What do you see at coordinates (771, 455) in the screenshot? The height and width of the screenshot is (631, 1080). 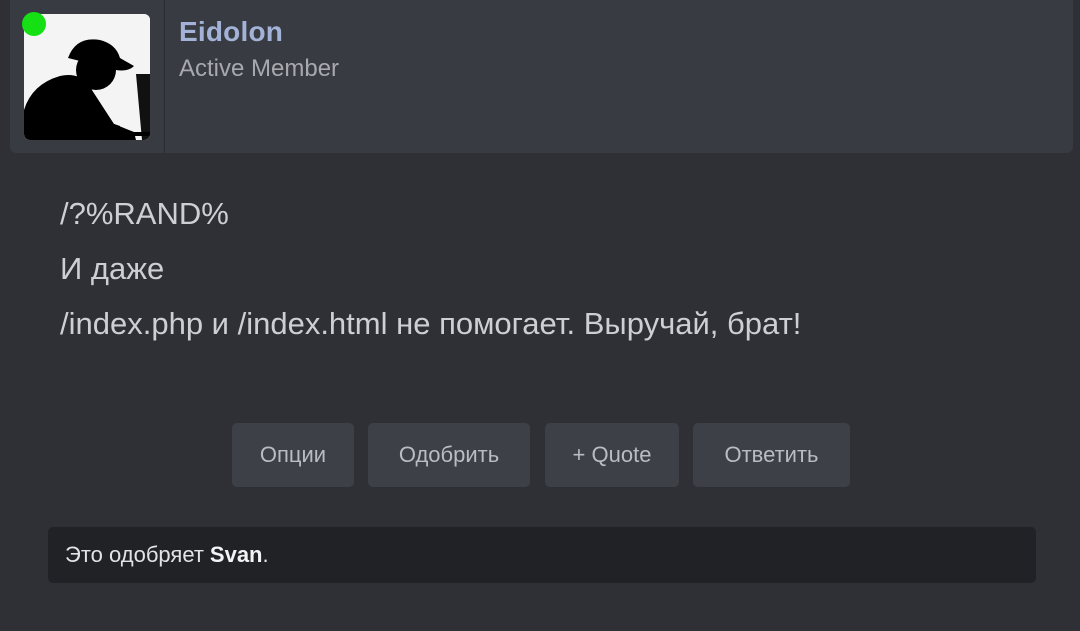 I see `reply-button: Ответить` at bounding box center [771, 455].